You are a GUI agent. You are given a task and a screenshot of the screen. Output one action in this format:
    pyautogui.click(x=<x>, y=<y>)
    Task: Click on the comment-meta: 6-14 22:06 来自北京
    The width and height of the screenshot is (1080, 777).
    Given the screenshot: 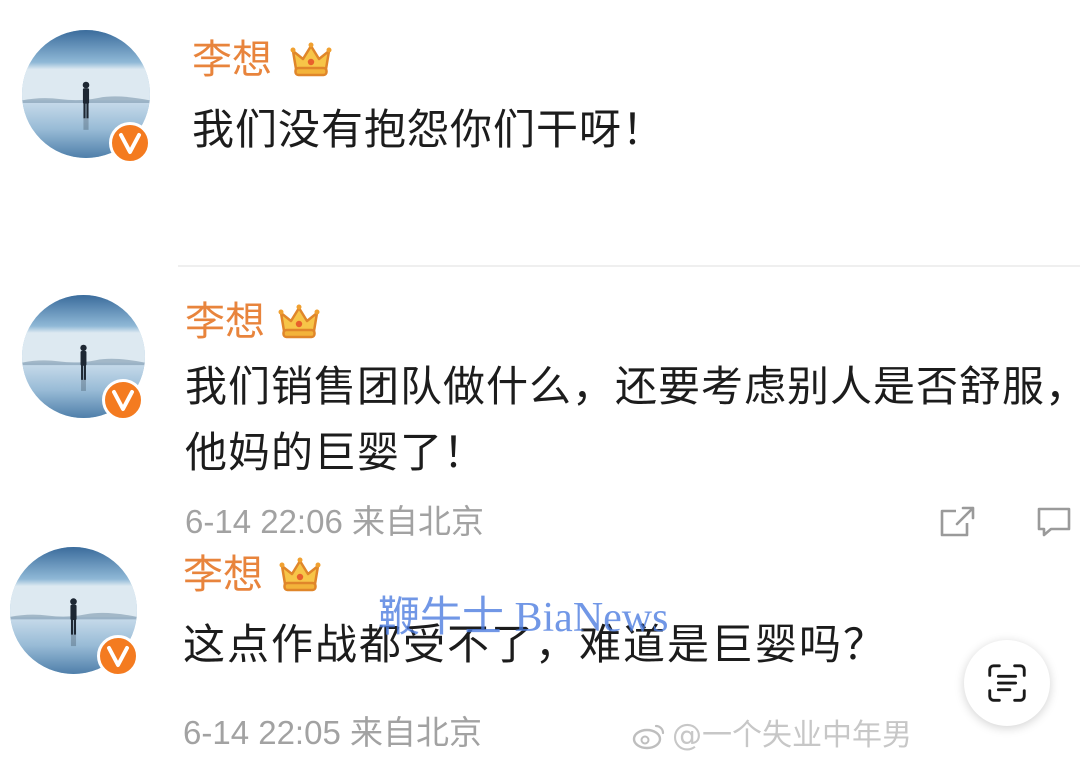 What is the action you would take?
    pyautogui.click(x=334, y=521)
    